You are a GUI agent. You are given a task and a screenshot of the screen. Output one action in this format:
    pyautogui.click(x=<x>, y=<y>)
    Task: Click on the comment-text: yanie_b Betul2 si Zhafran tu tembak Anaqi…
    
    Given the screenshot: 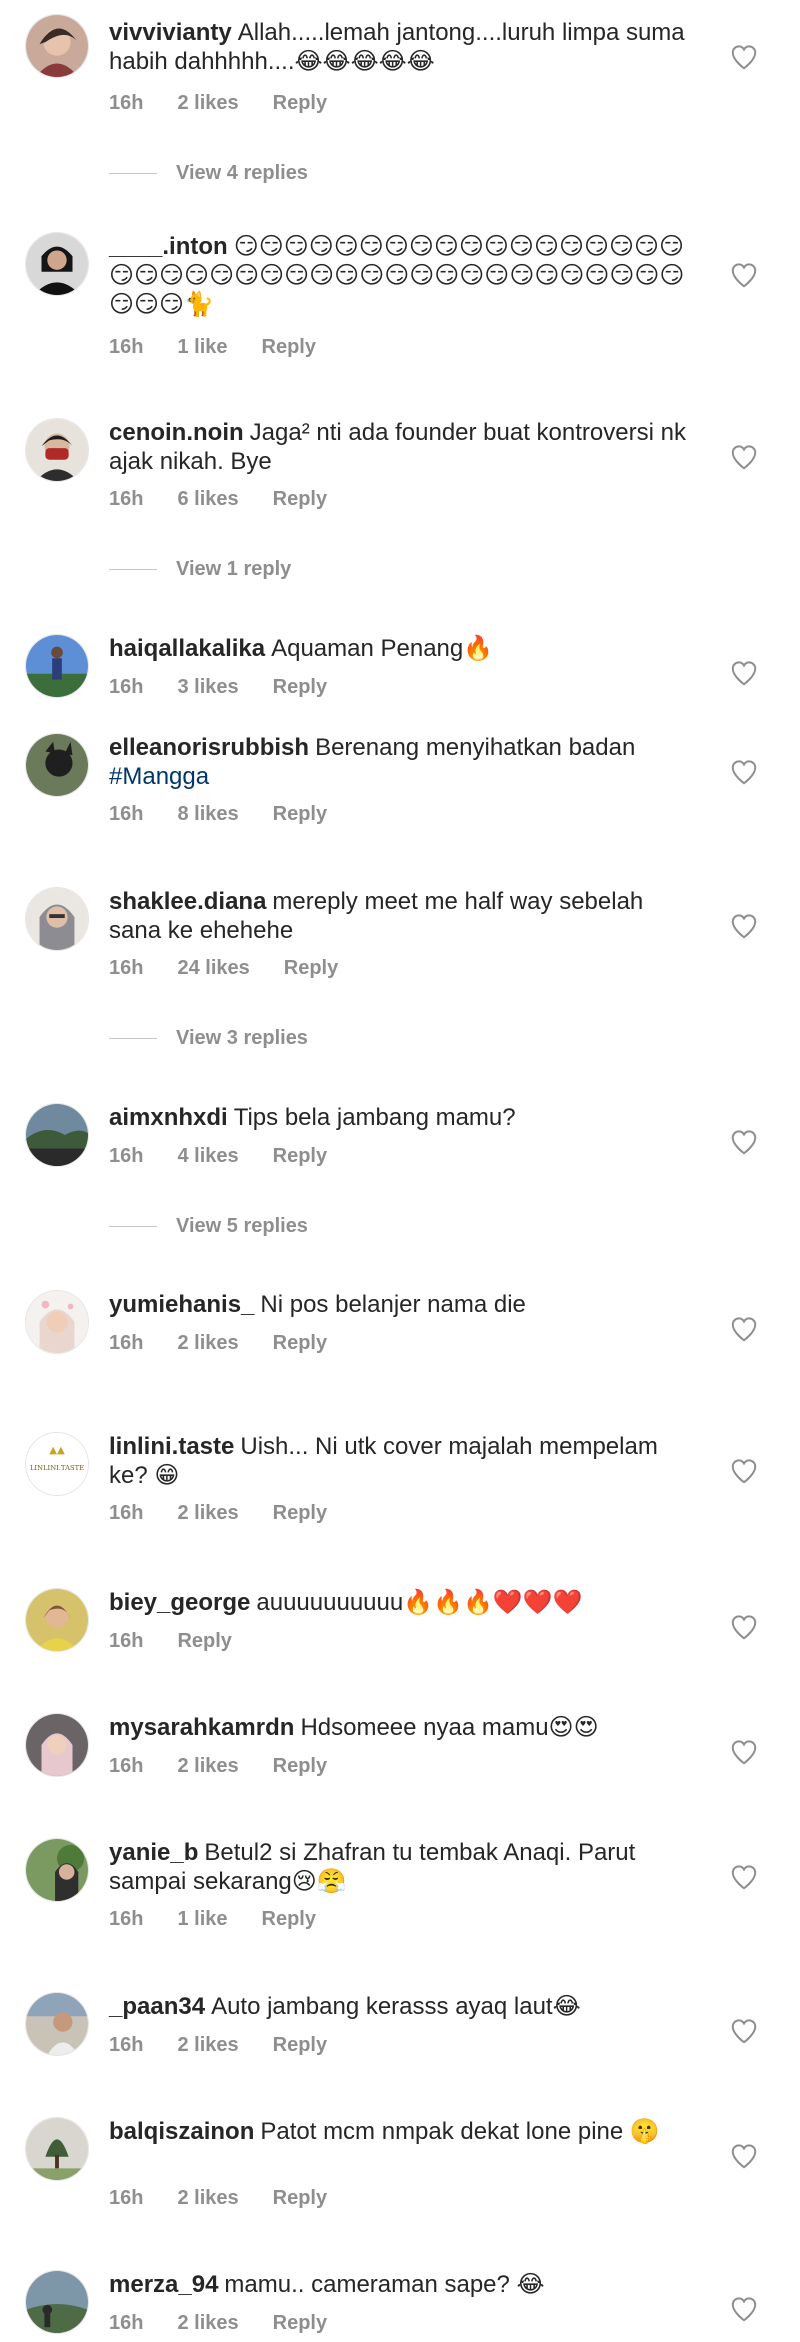 What is the action you would take?
    pyautogui.click(x=399, y=1867)
    